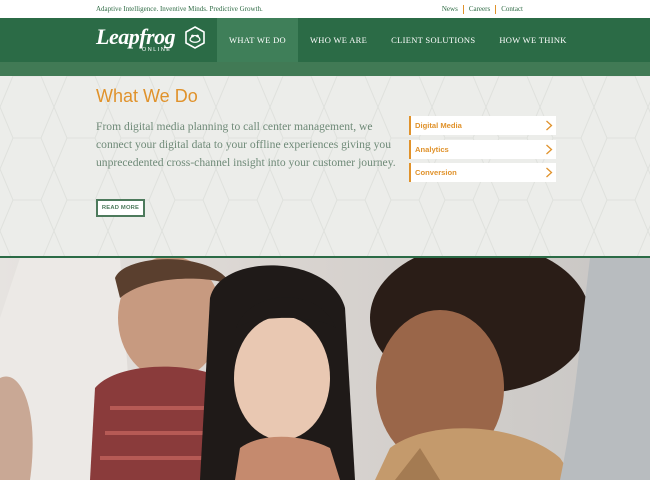 This screenshot has width=650, height=480. Describe the element at coordinates (511, 9) in the screenshot. I see `utility-link-contact: Contact` at that location.